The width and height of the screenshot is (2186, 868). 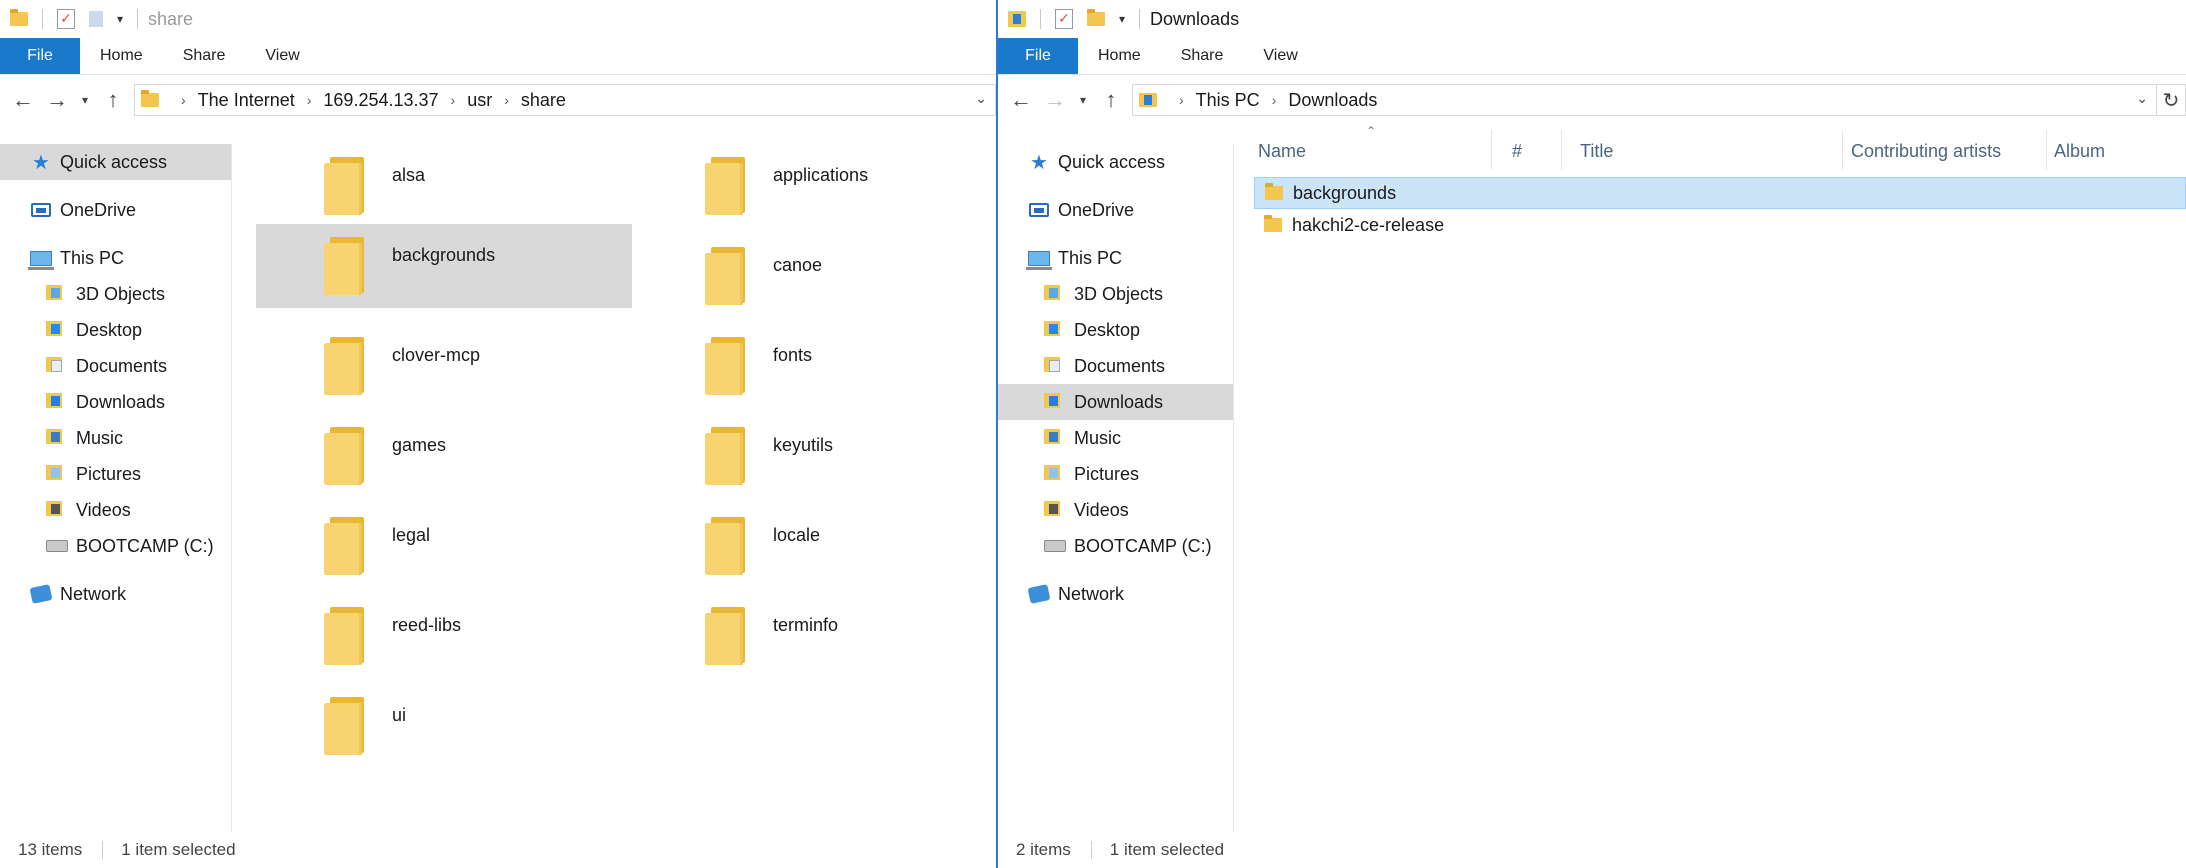 I want to click on folder-item: legal, so click(x=444, y=546).